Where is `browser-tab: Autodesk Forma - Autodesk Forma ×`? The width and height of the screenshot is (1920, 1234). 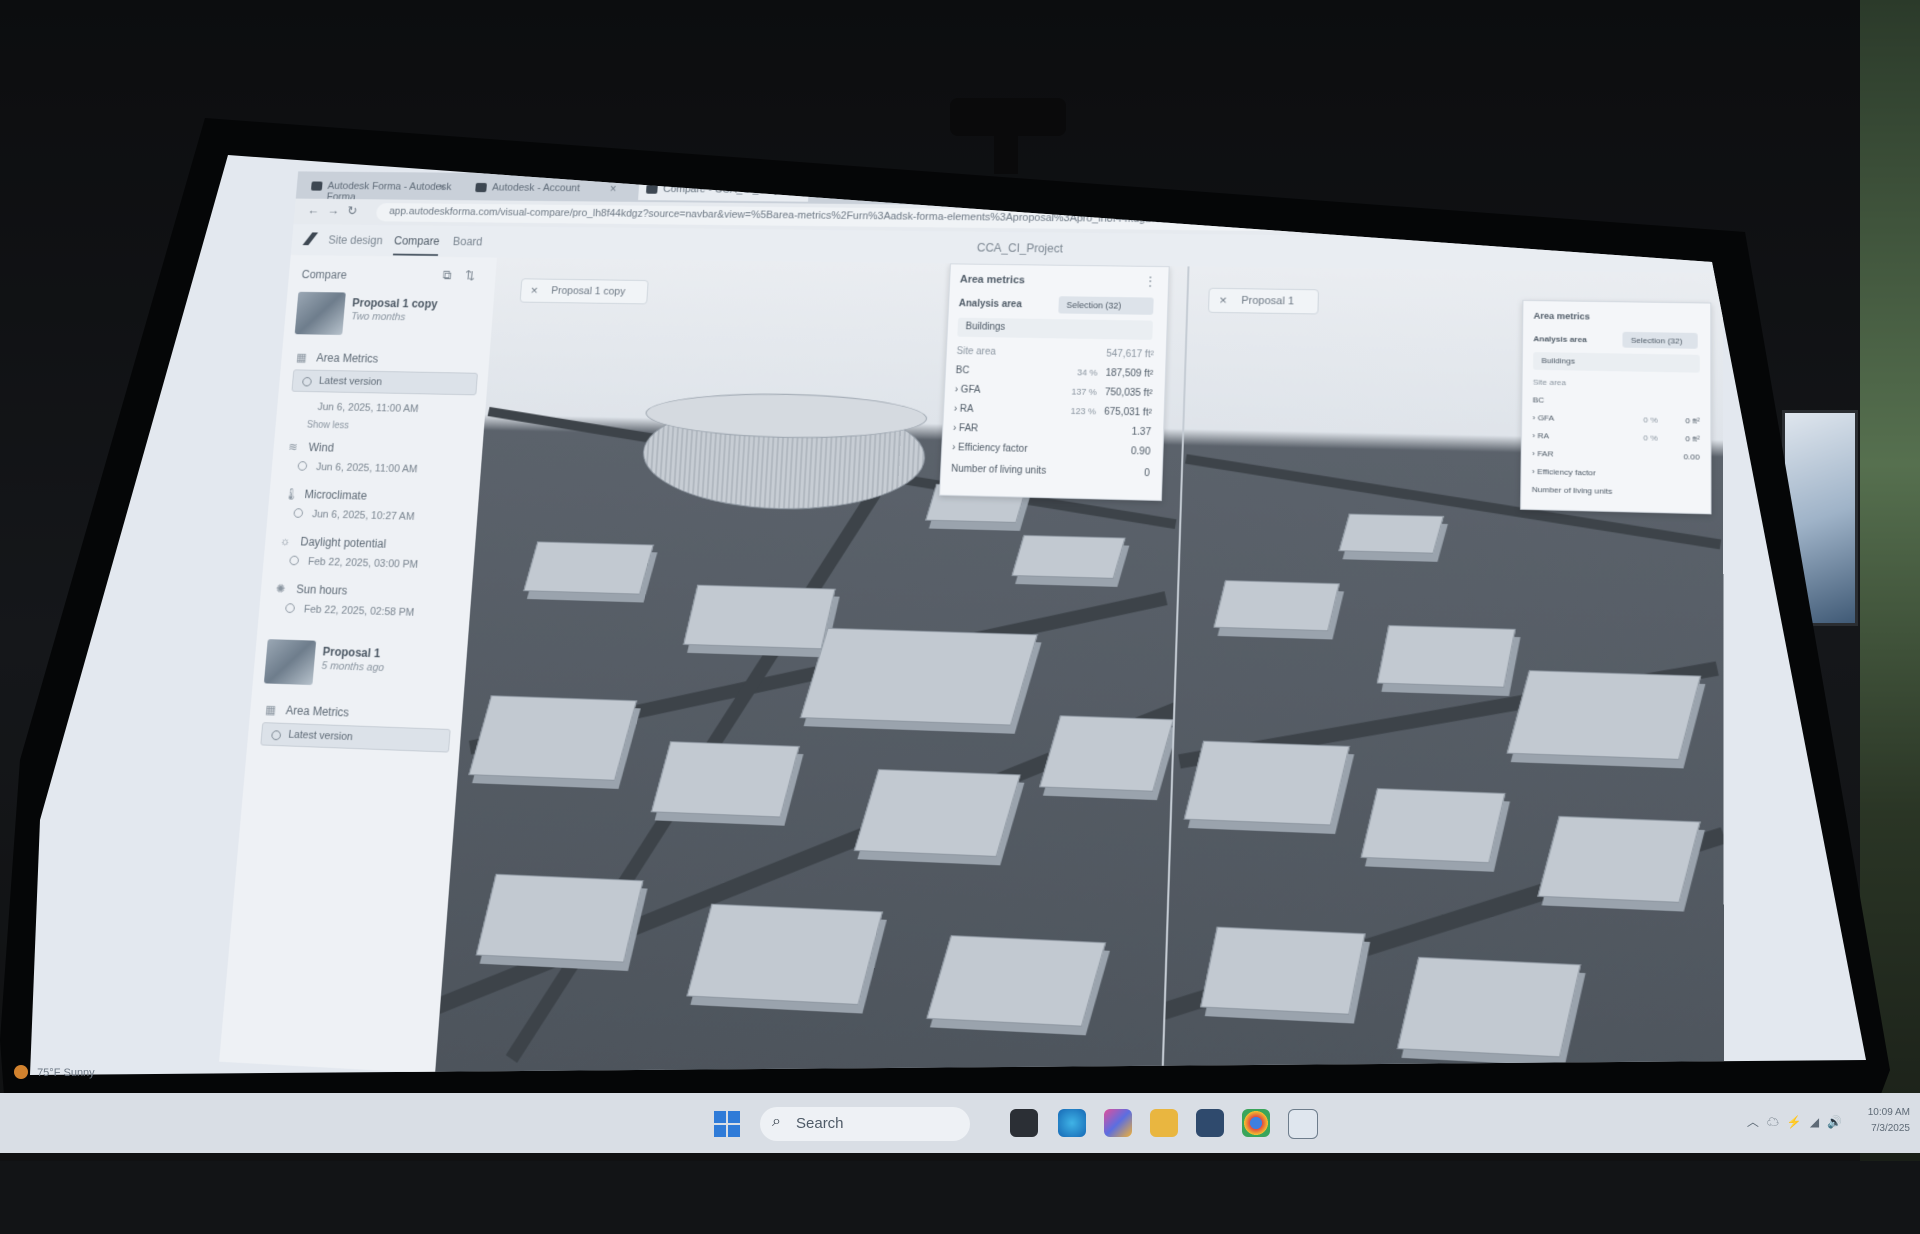 browser-tab: Autodesk Forma - Autodesk Forma × is located at coordinates (379, 189).